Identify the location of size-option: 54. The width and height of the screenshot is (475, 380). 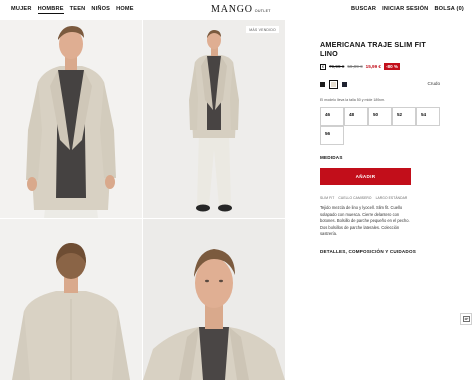
(428, 116).